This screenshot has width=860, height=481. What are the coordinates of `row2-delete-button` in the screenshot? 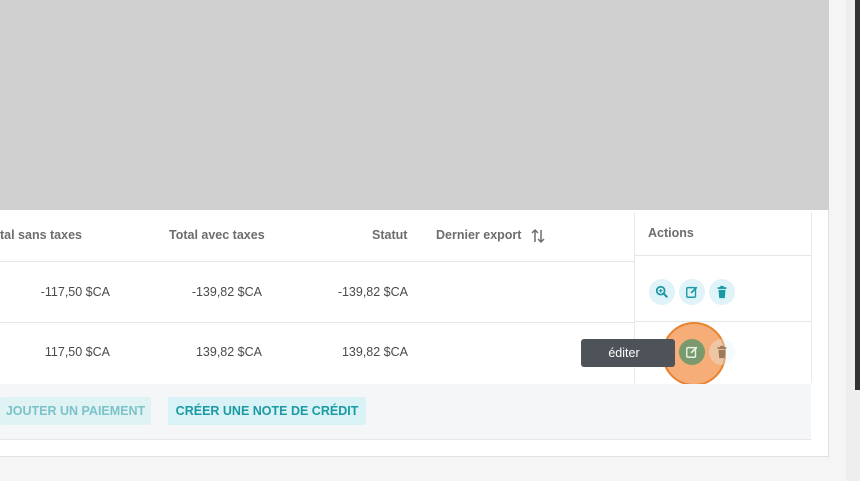 It's located at (722, 352).